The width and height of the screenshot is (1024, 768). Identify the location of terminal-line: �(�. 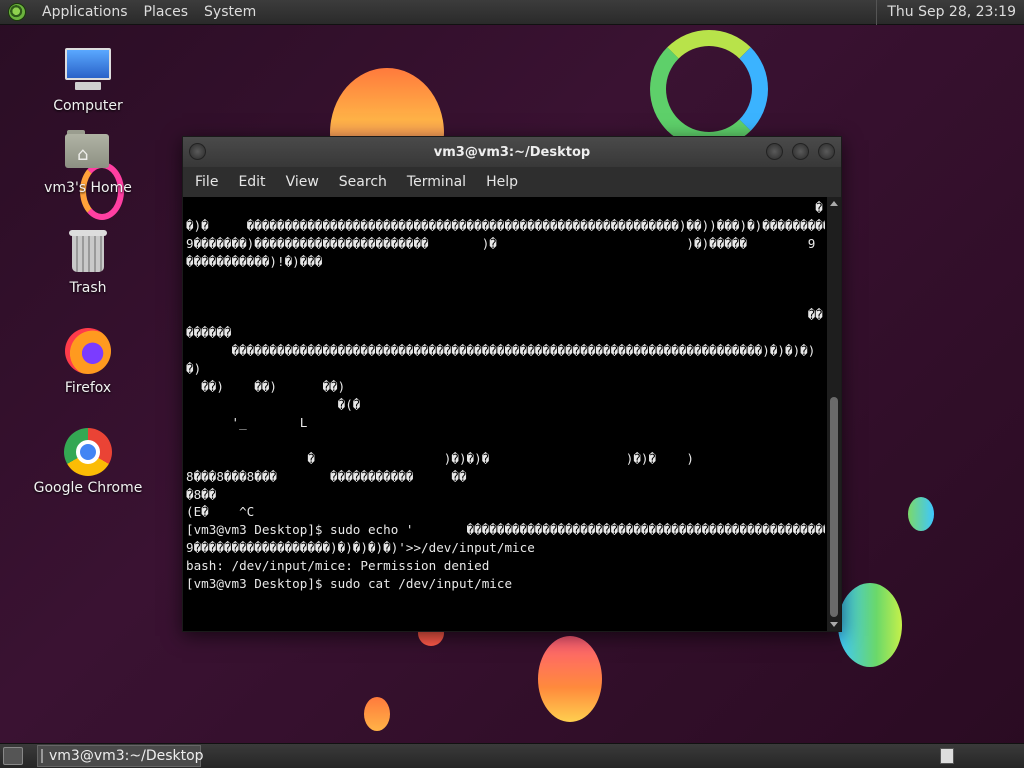
(273, 404).